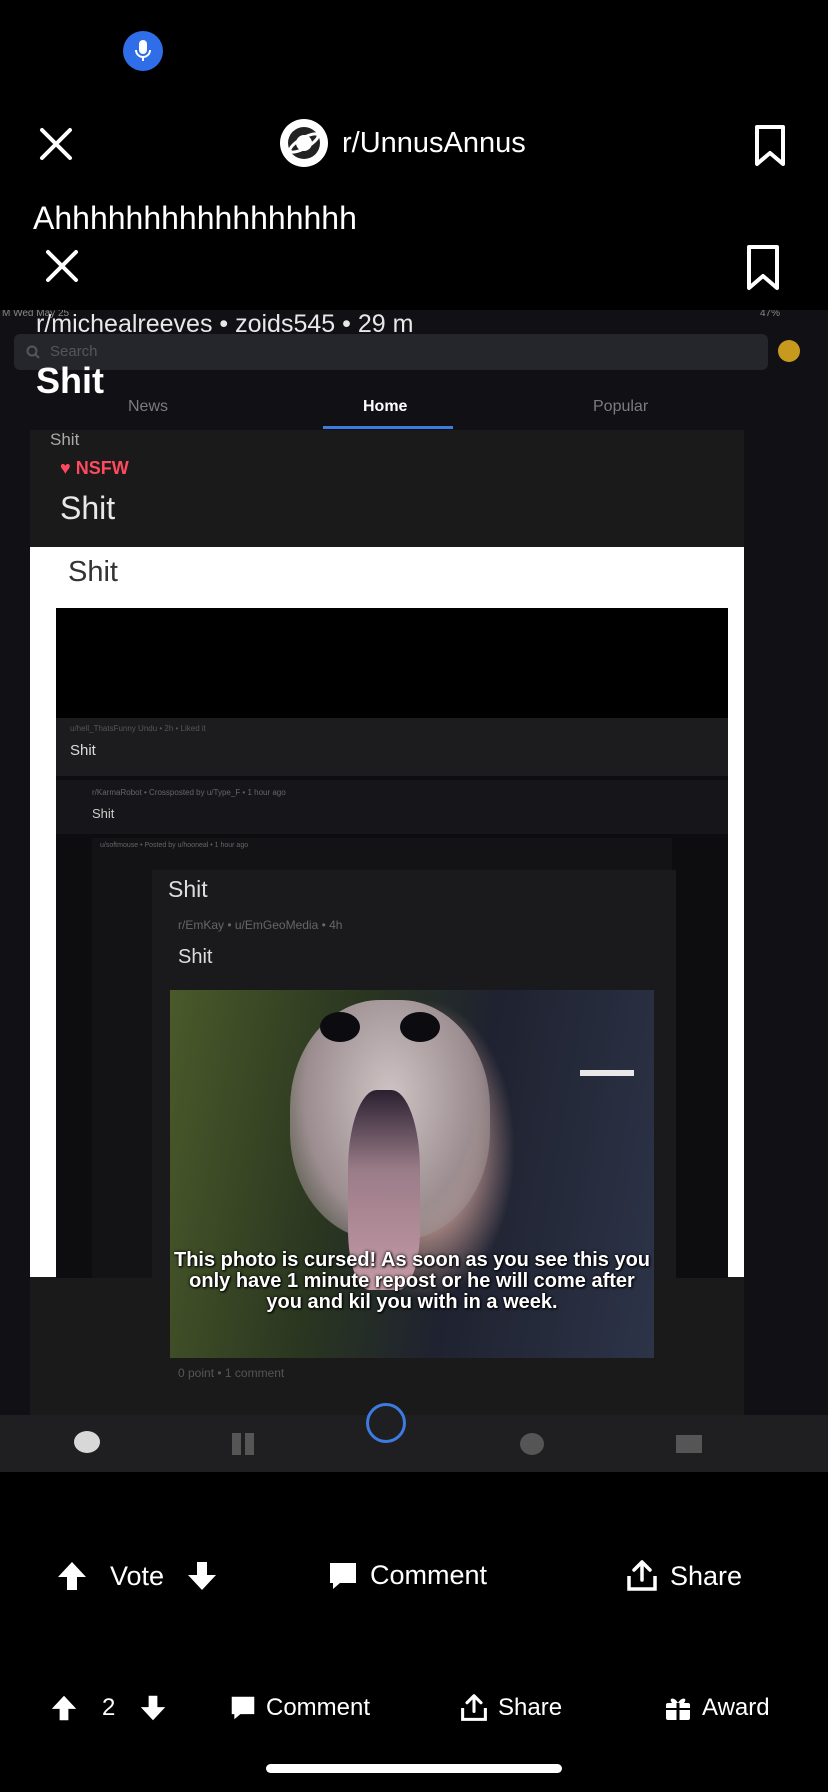 The image size is (828, 1792). What do you see at coordinates (391, 352) in the screenshot?
I see `embedded-search-bar: Search` at bounding box center [391, 352].